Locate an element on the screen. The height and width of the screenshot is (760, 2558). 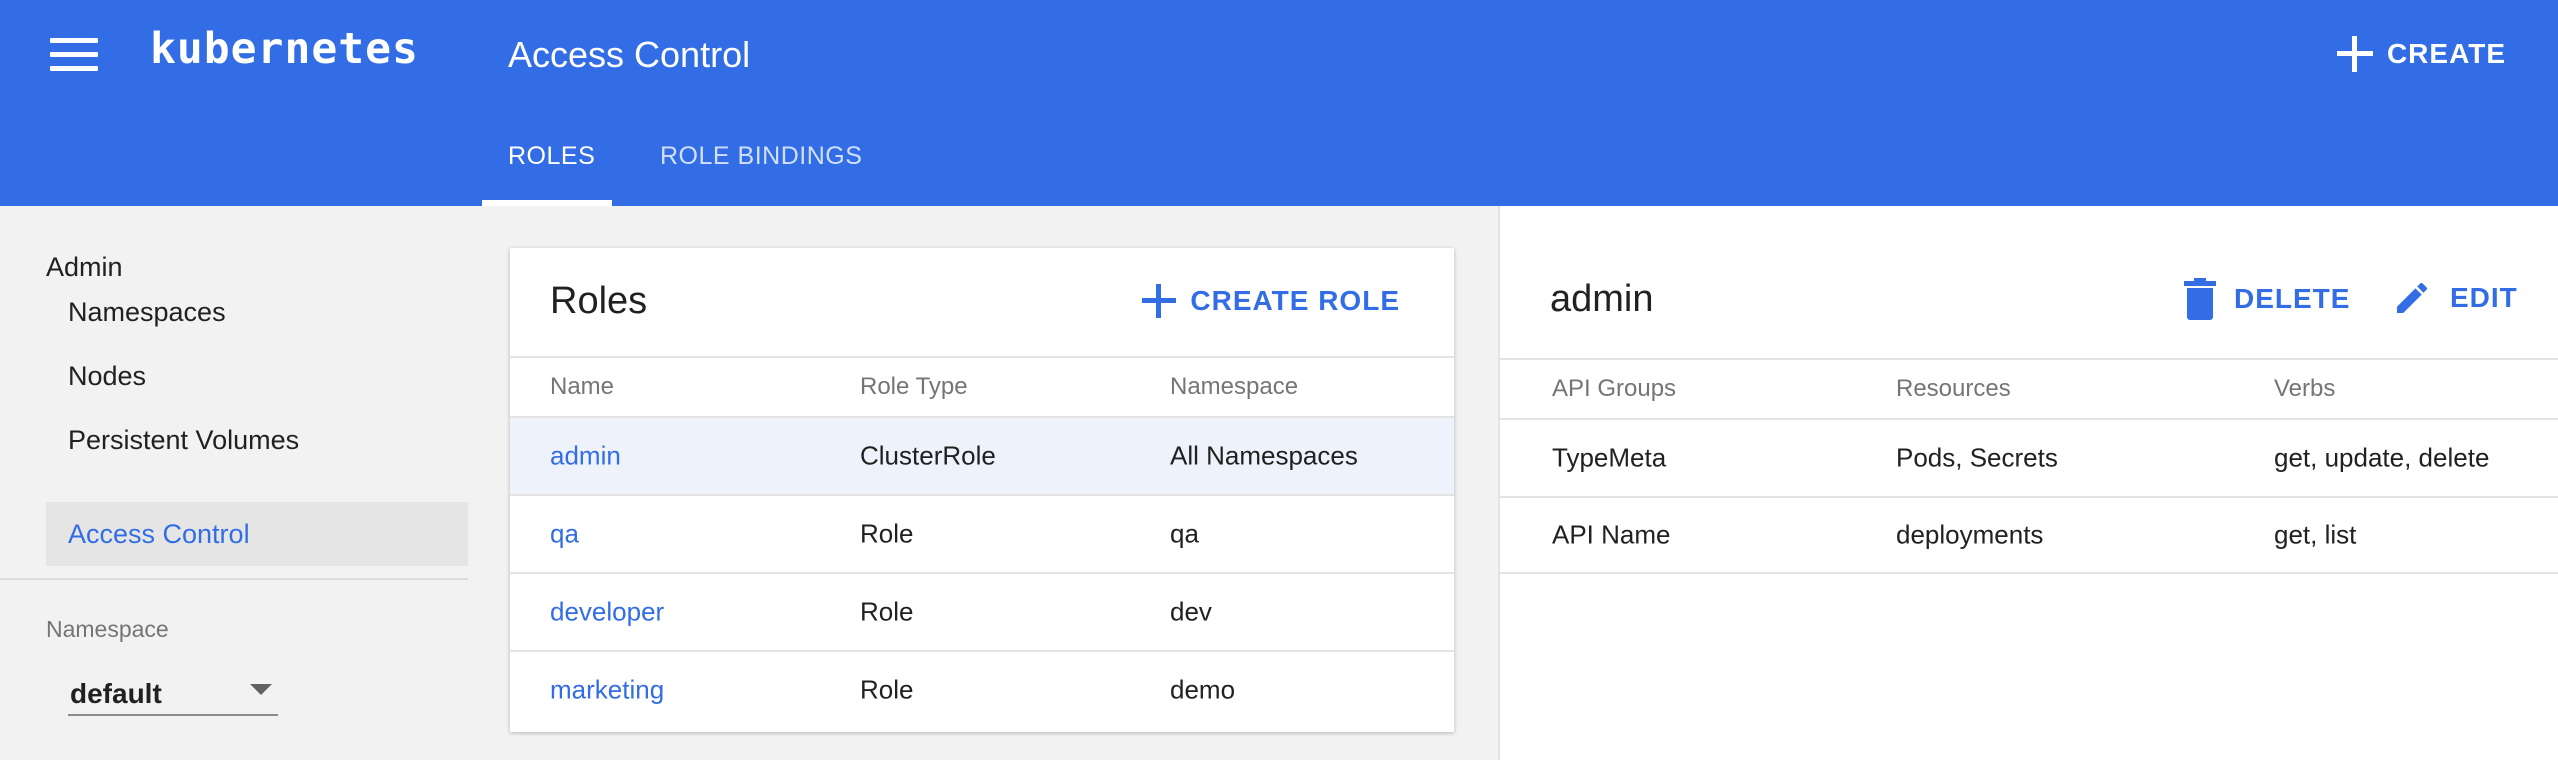
role-namespace: All Namespaces is located at coordinates (1264, 455).